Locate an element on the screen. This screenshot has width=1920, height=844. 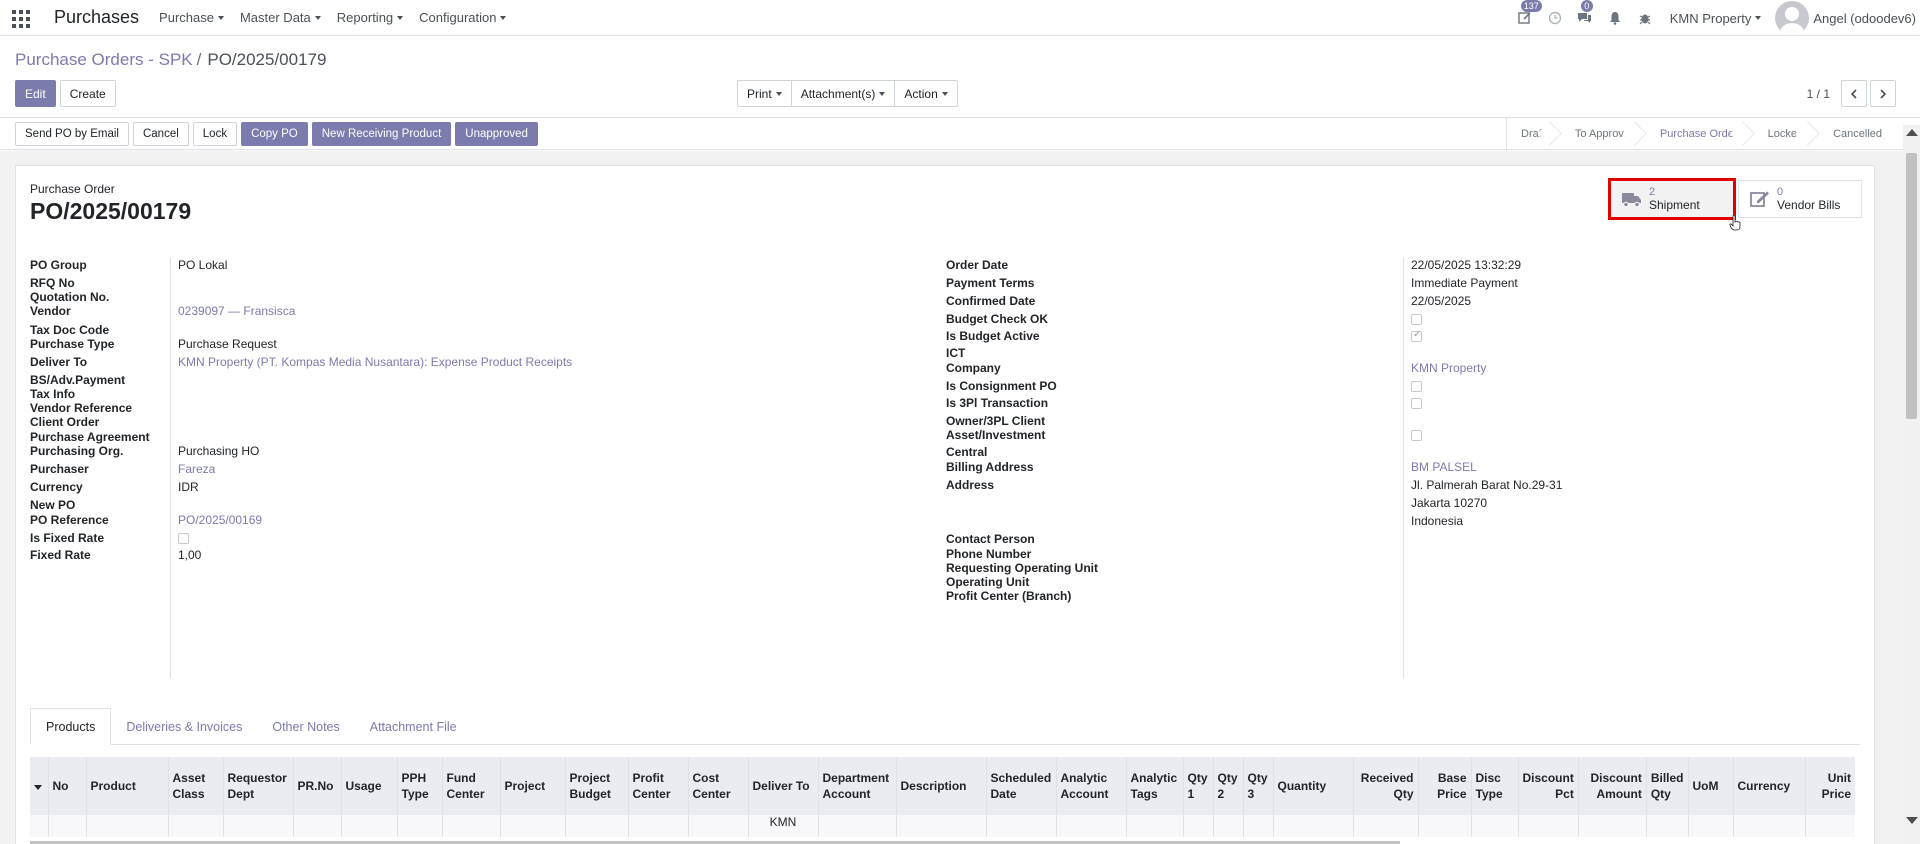
col-project: Project is located at coordinates (532, 786).